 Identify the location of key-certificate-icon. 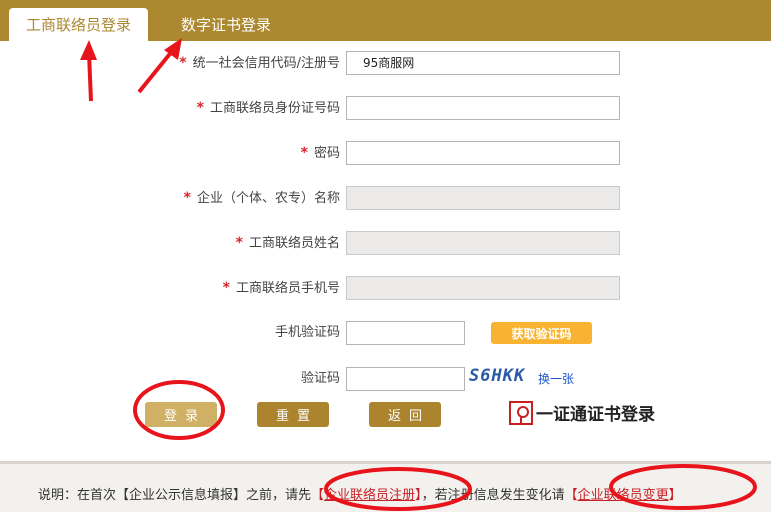
(521, 412).